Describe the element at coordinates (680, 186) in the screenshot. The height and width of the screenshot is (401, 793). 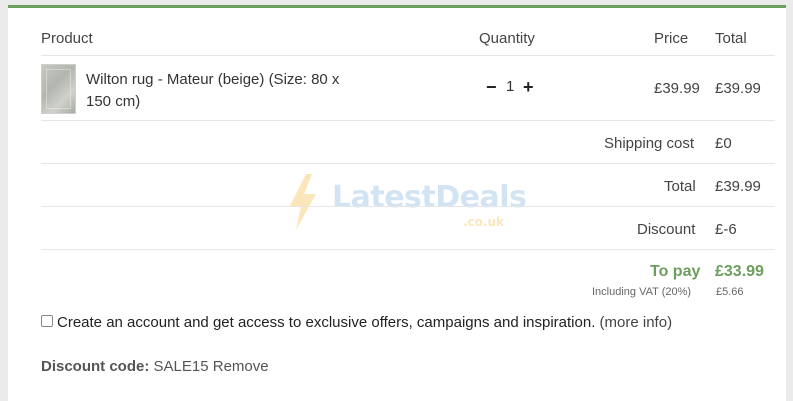
I see `total-label: Total` at that location.